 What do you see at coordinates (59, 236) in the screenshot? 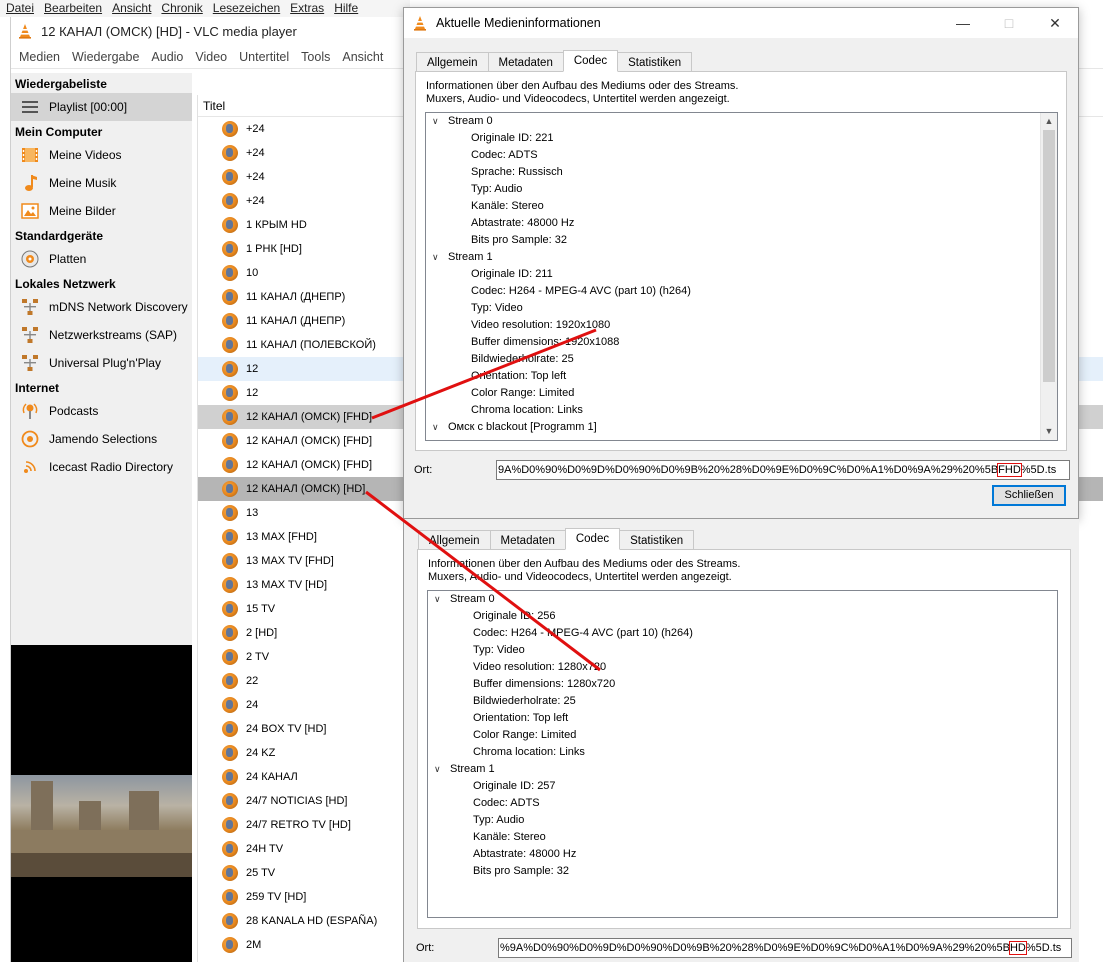
I see `sidebar-header-devices: Standardgeräte` at bounding box center [59, 236].